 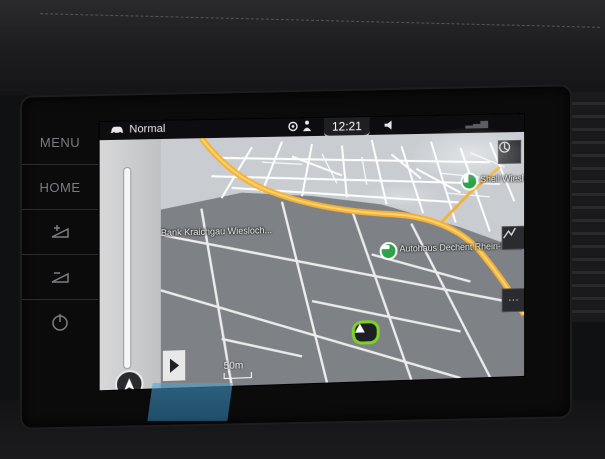 What do you see at coordinates (505, 147) in the screenshot?
I see `traffic-icon` at bounding box center [505, 147].